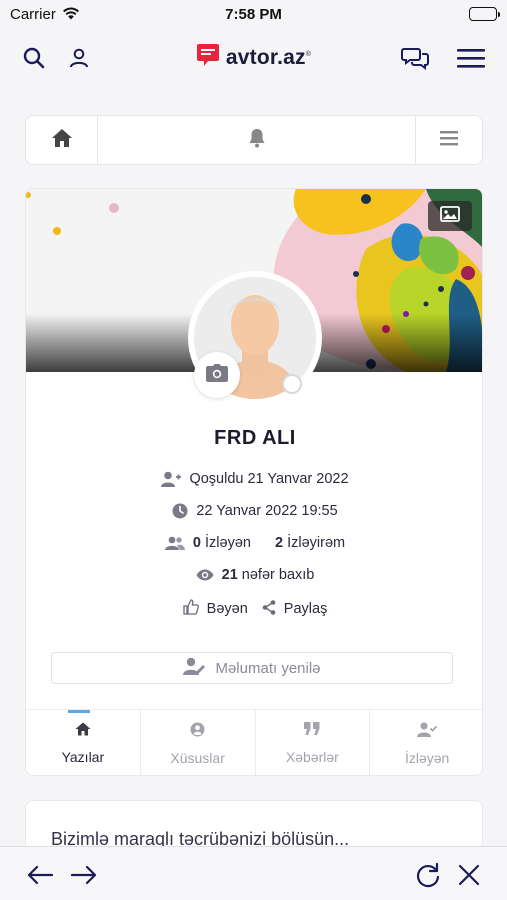  What do you see at coordinates (197, 757) in the screenshot?
I see `tab-label: Xüsuslar` at bounding box center [197, 757].